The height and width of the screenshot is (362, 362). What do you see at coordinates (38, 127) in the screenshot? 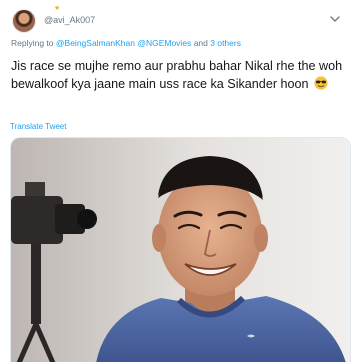
I see `translate-tweet-link: Translate Tweet` at bounding box center [38, 127].